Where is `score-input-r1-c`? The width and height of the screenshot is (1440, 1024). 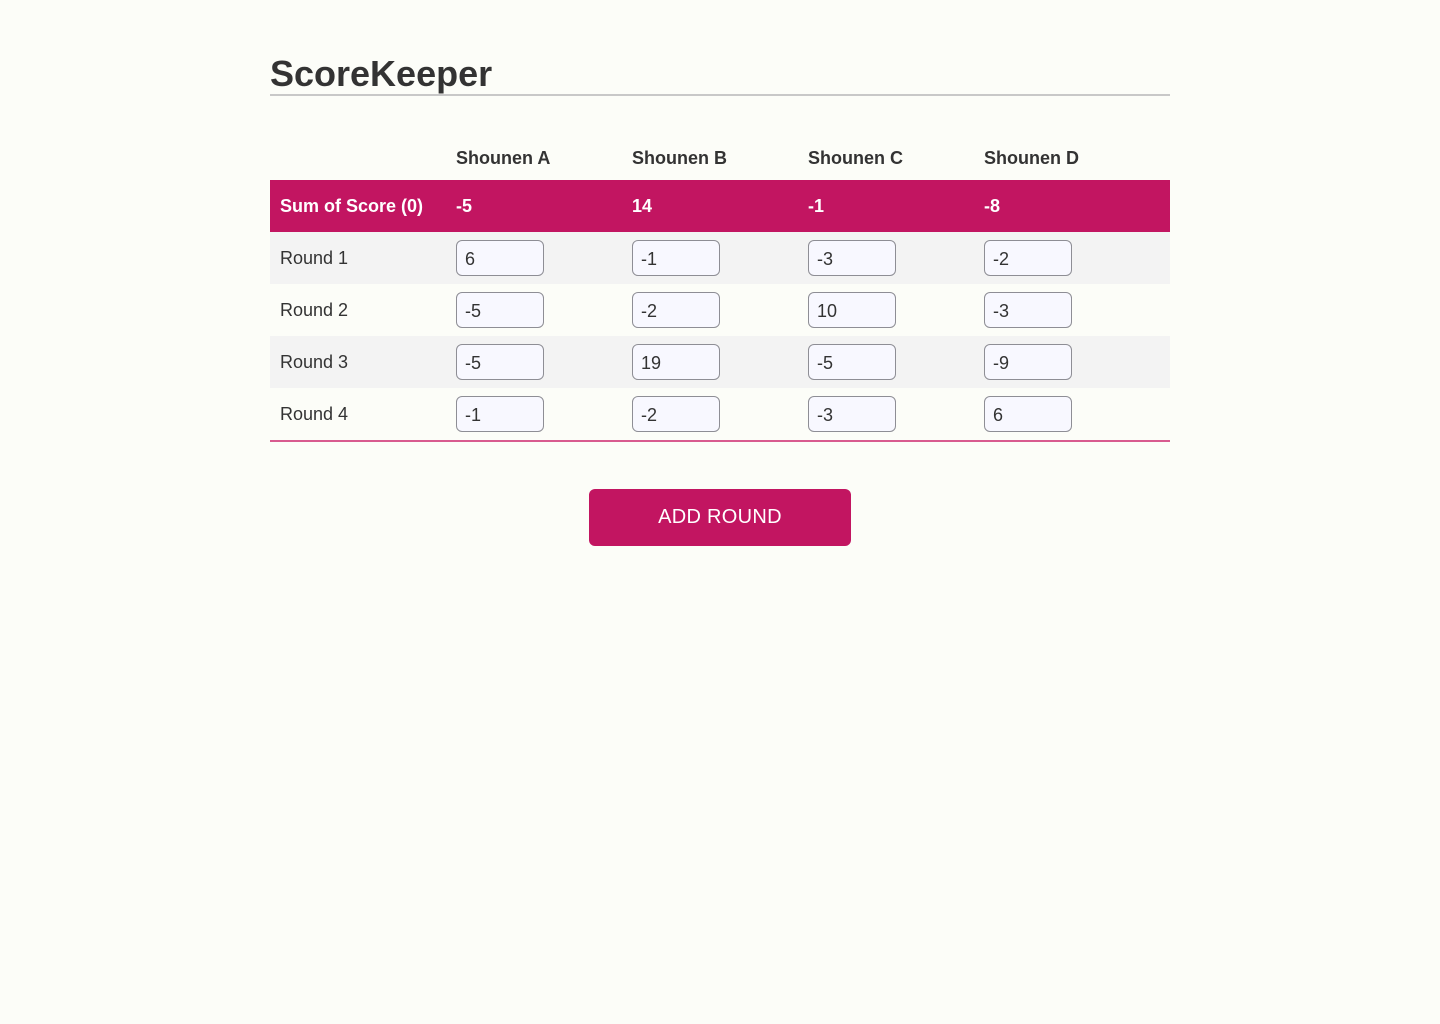
score-input-r1-c is located at coordinates (852, 258).